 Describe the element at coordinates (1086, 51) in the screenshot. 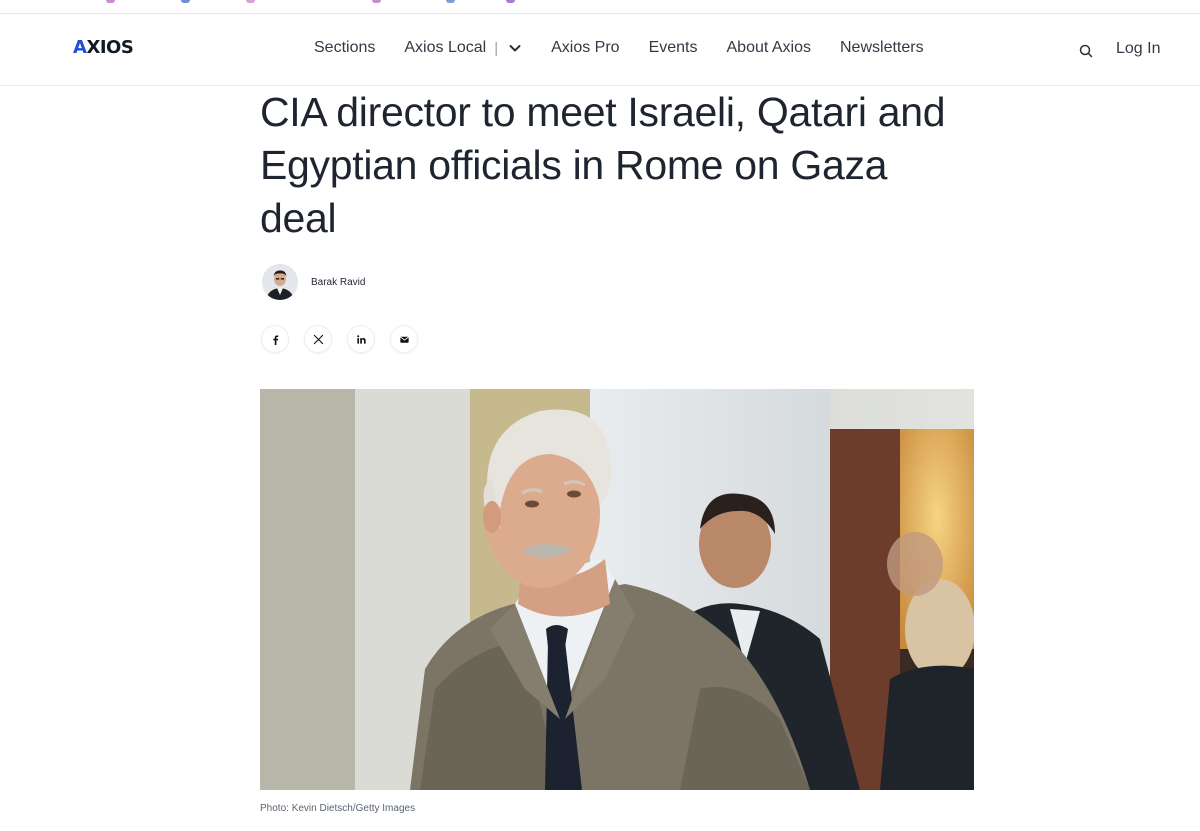

I see `search-icon` at that location.